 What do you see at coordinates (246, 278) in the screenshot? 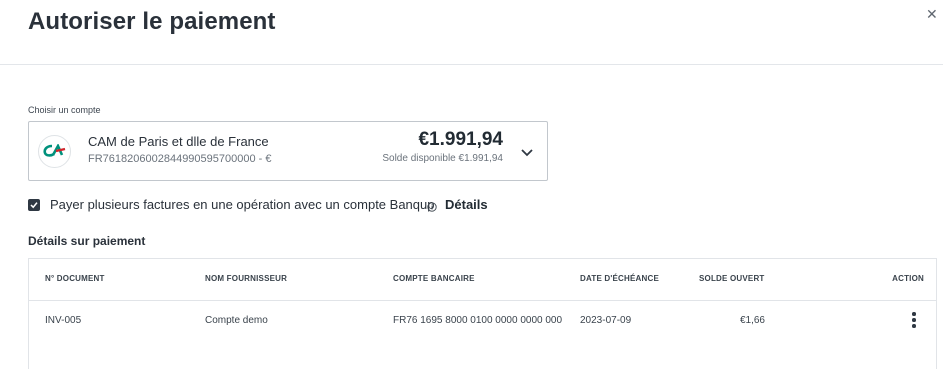
I see `column-header-supplier: NOM FOURNISSEUR` at bounding box center [246, 278].